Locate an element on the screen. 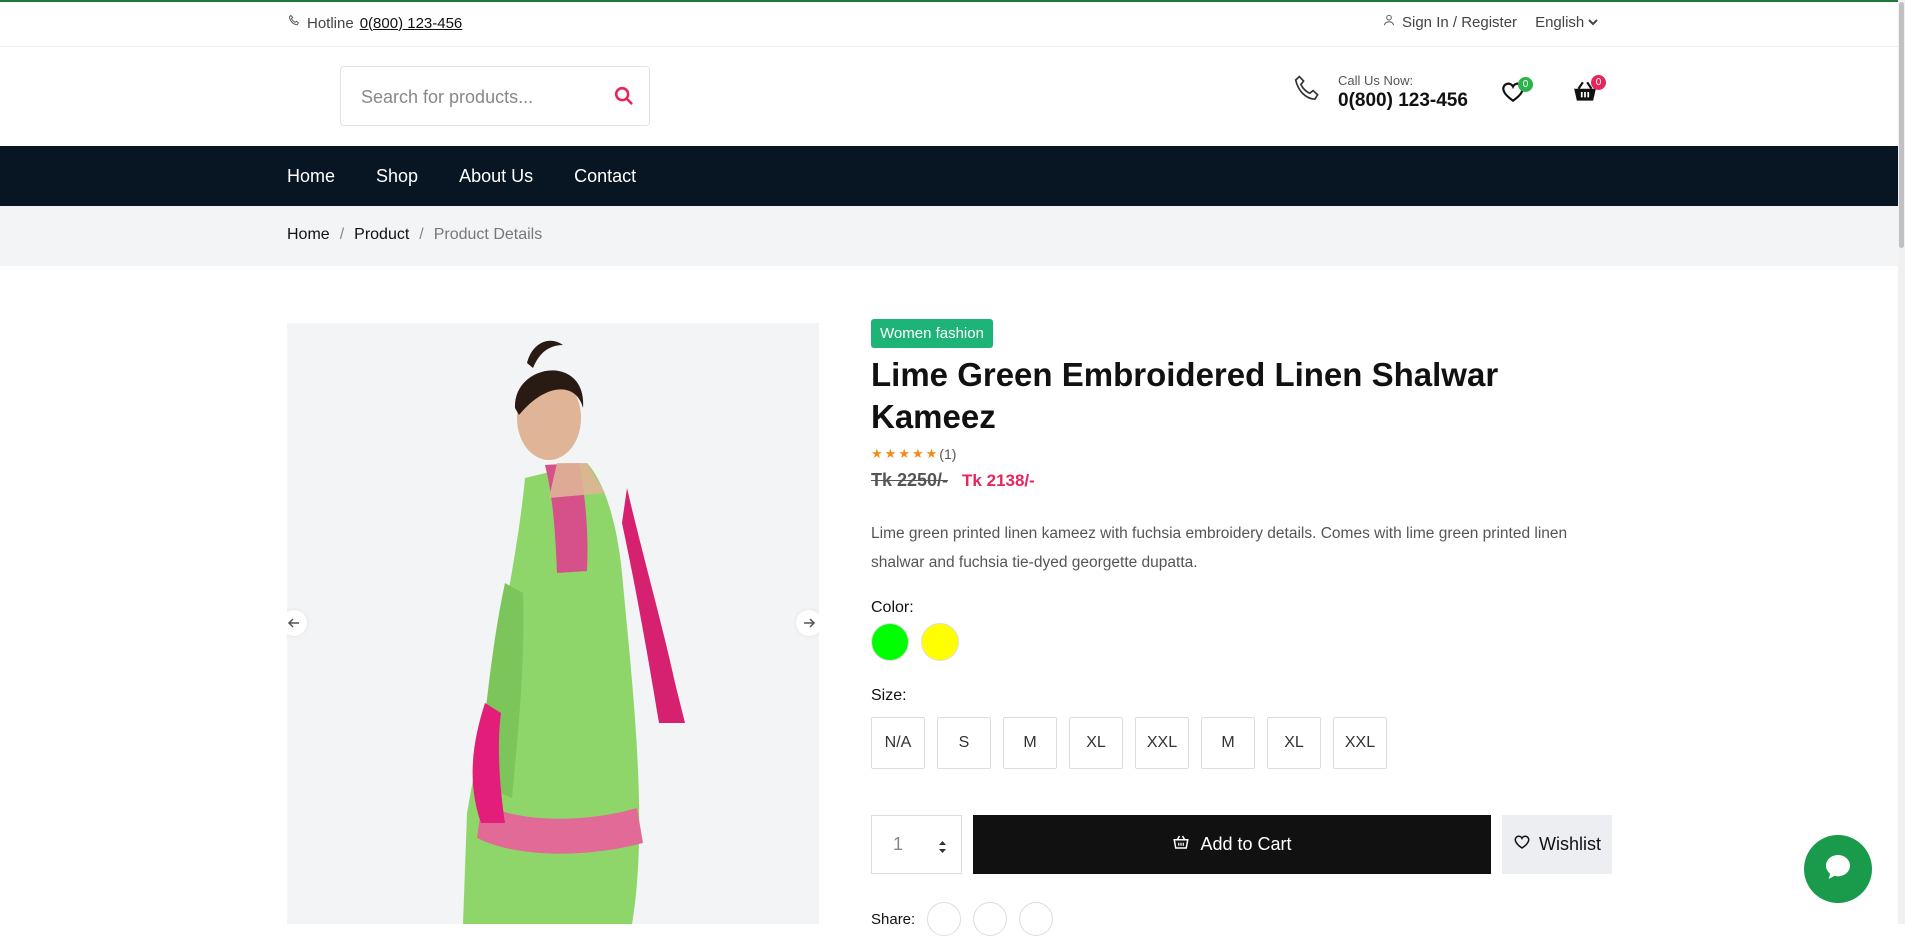  arrow-right-icon is located at coordinates (810, 623).